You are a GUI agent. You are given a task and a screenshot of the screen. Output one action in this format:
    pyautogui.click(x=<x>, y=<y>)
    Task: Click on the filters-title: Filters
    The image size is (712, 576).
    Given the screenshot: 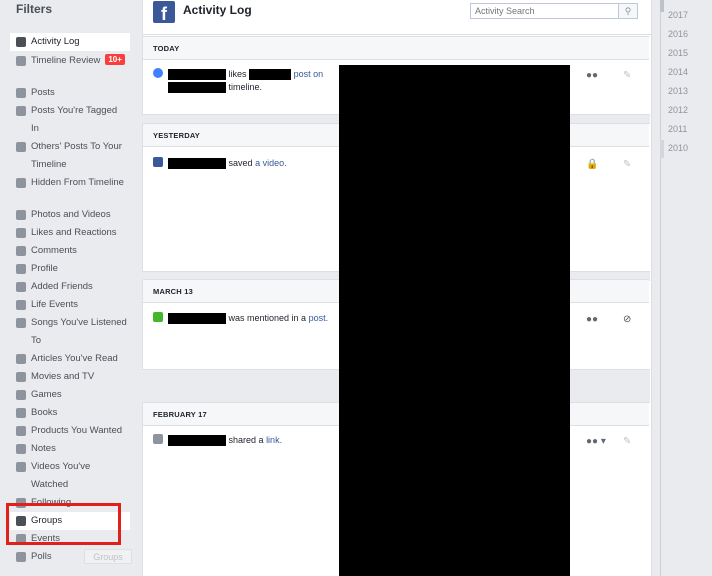 What is the action you would take?
    pyautogui.click(x=34, y=9)
    